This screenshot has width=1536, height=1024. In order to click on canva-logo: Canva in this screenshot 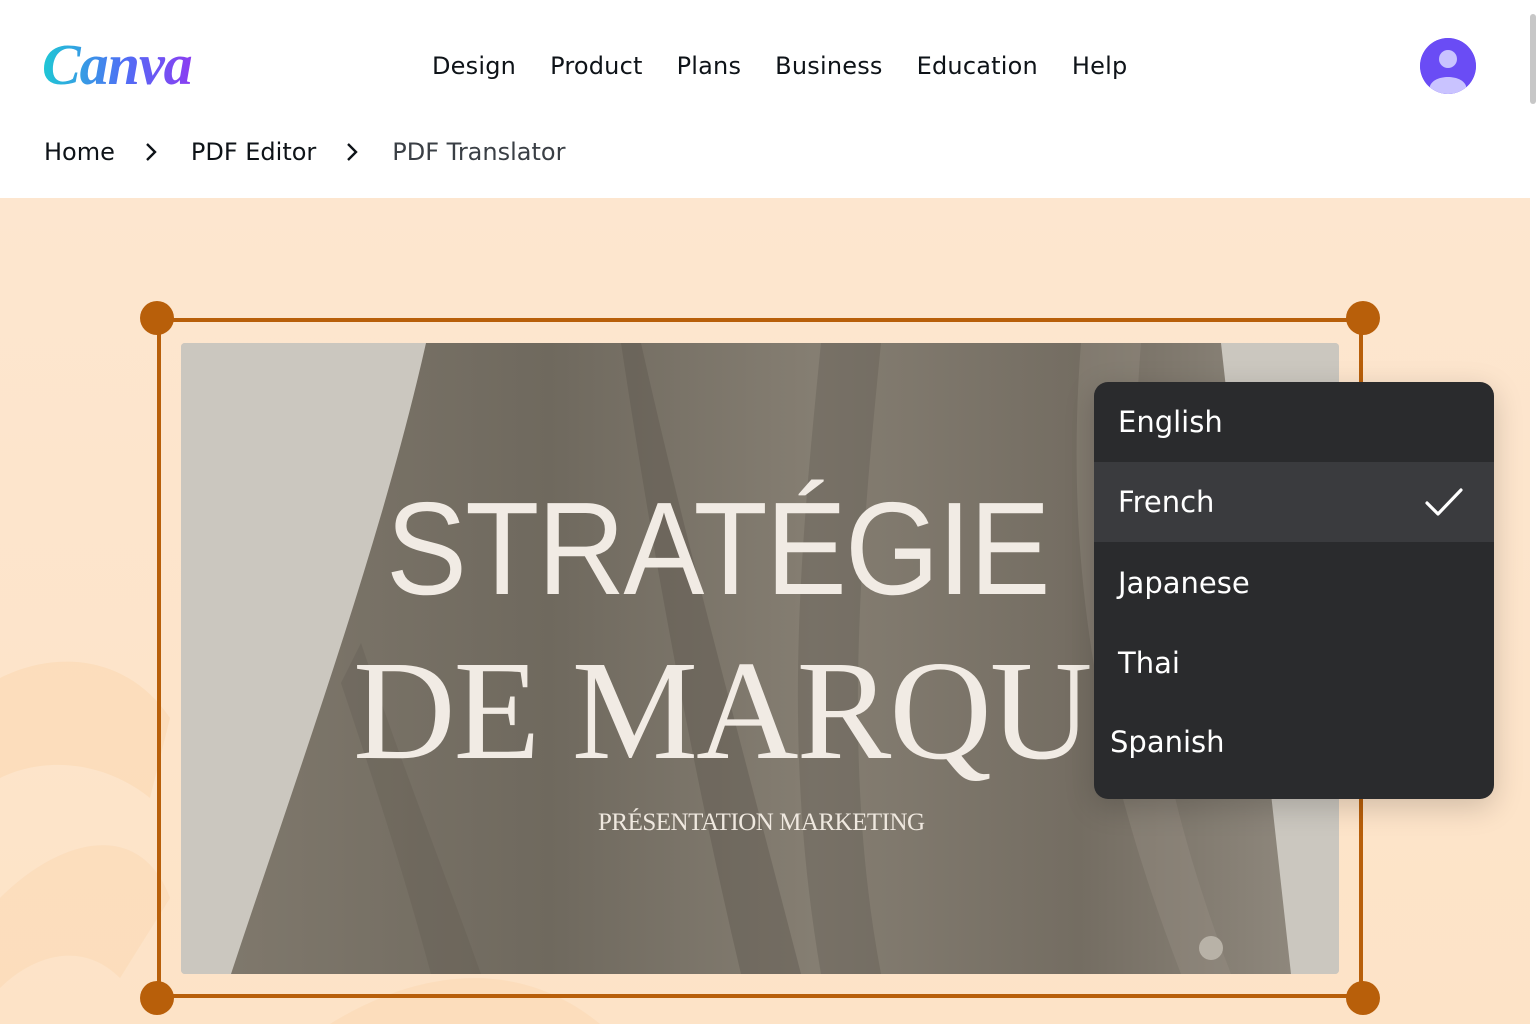, I will do `click(122, 65)`.